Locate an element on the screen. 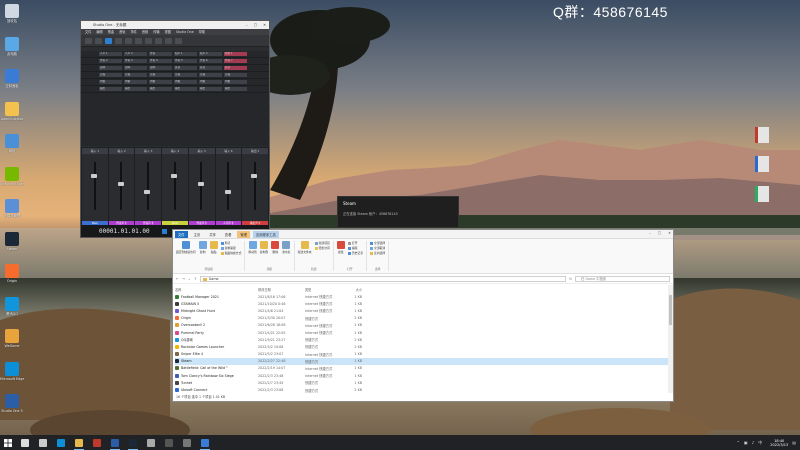 This screenshot has width=800, height=450. mixer-channel-strip: 输入 4 Main is located at coordinates (175, 187).